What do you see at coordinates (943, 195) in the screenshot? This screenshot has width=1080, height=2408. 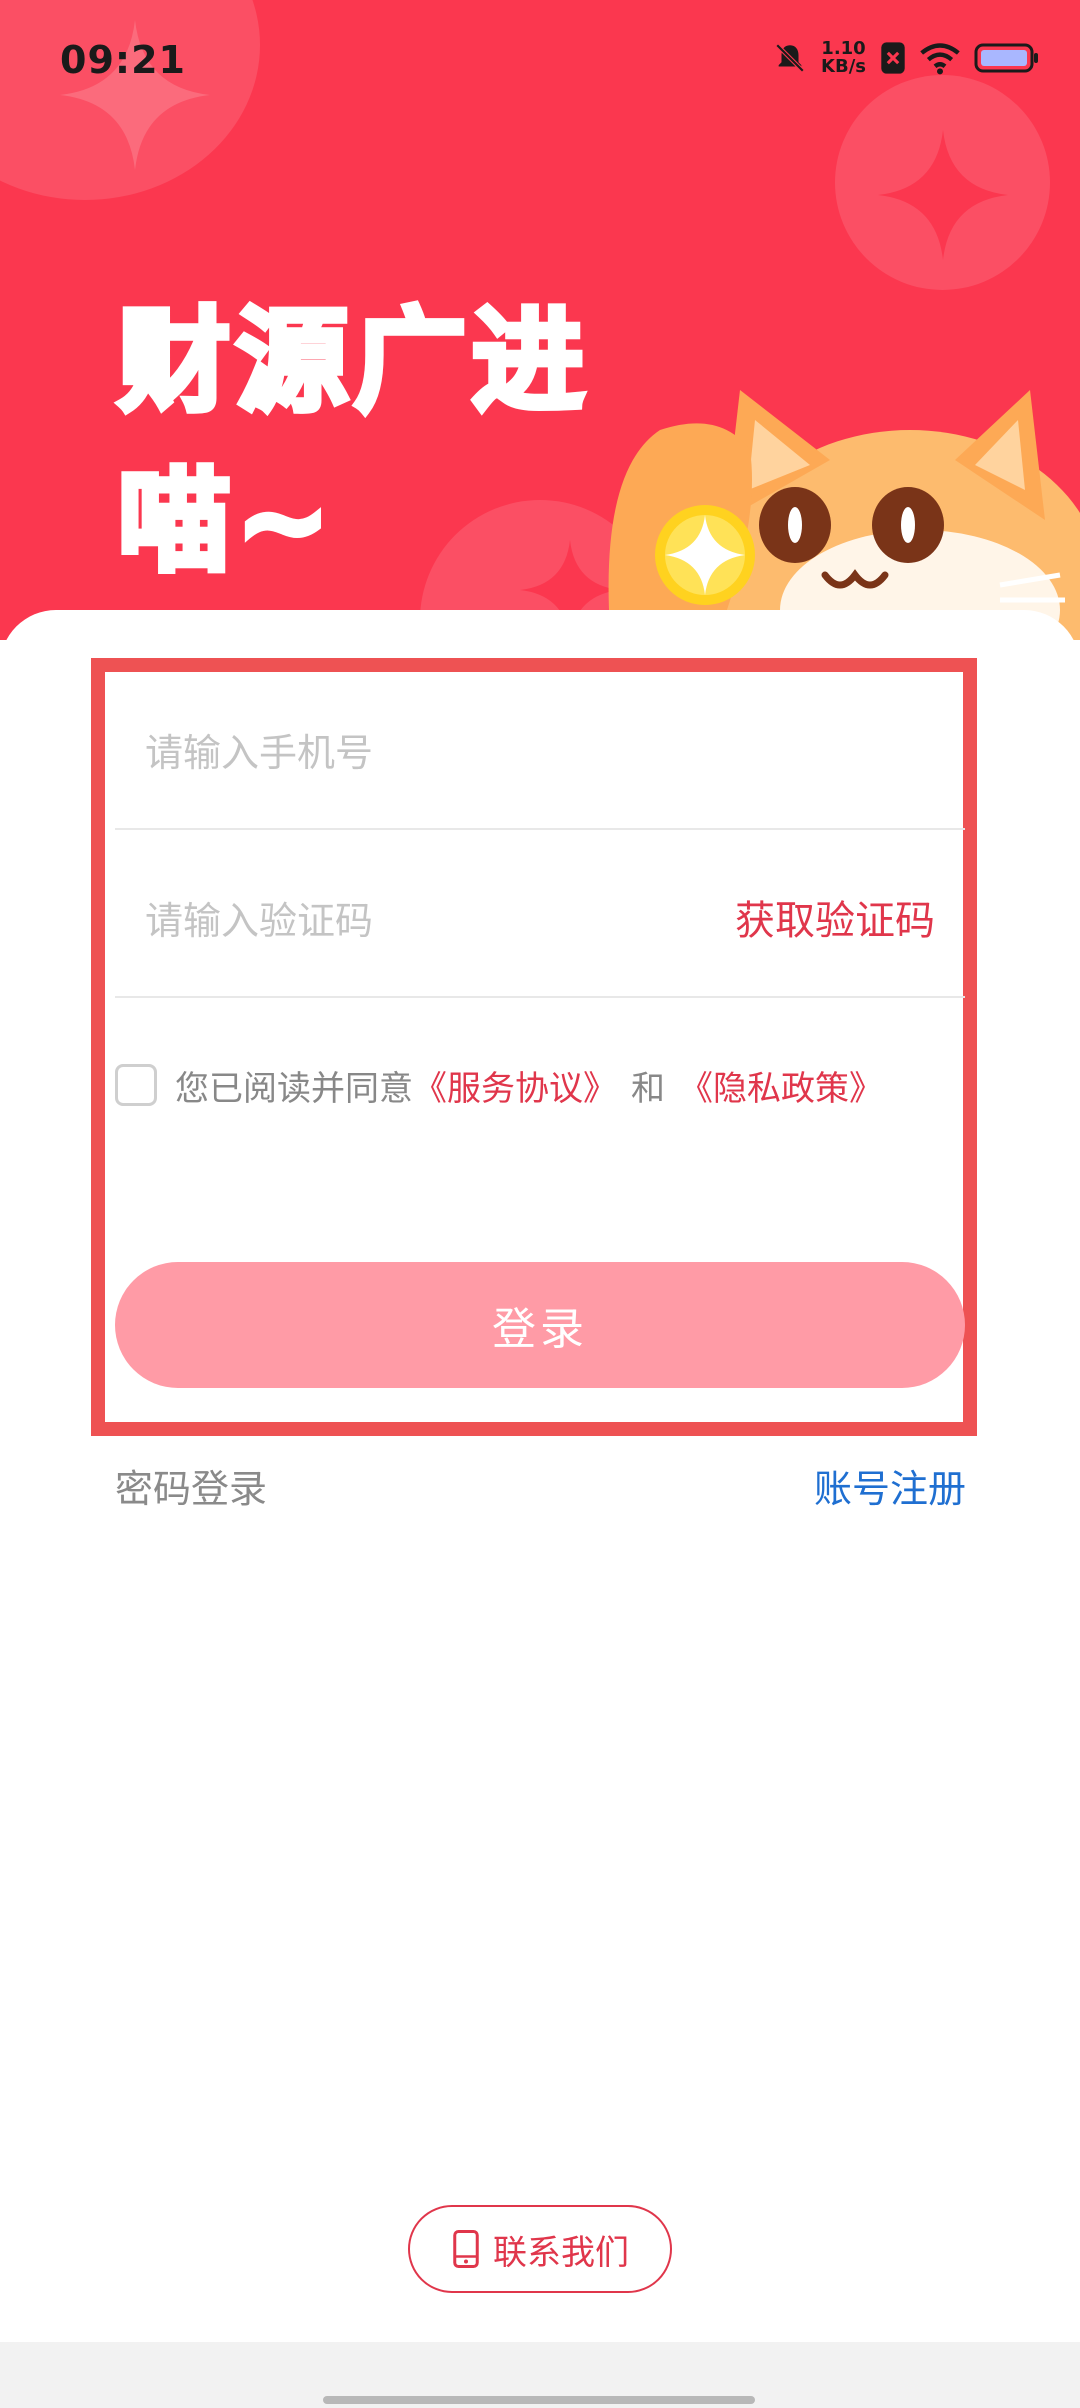 I see `sparkle-decor-icon` at bounding box center [943, 195].